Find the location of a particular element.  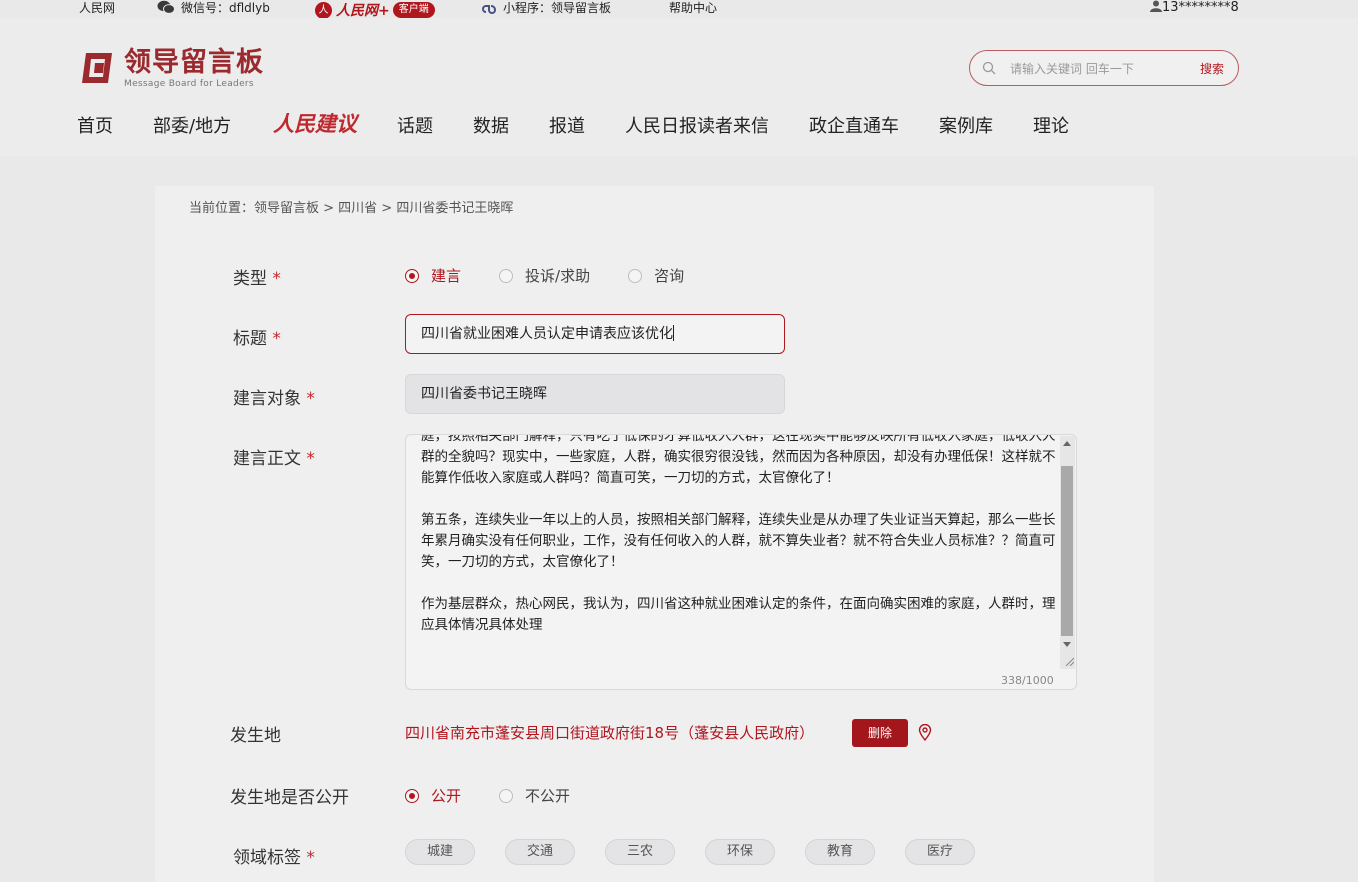

nav-item-home: 首页 is located at coordinates (95, 127).